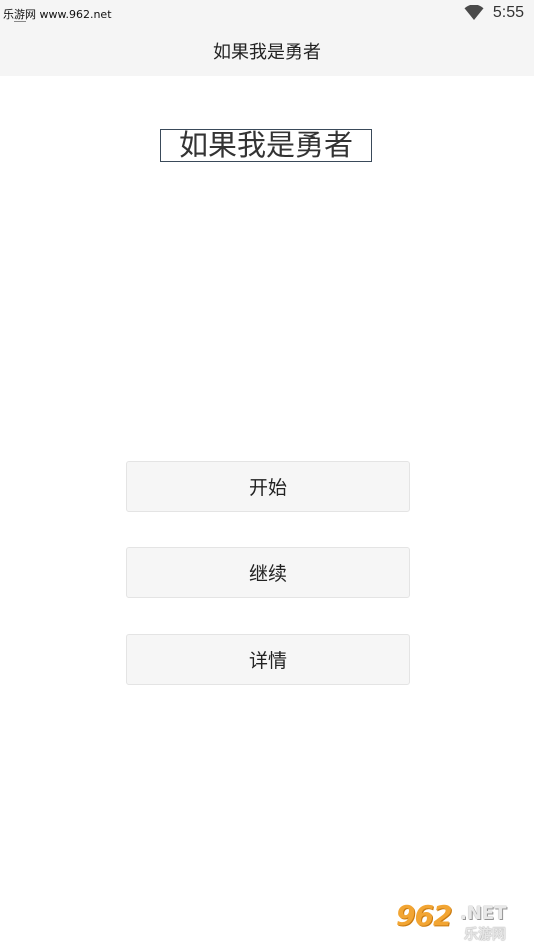 The image size is (534, 949). What do you see at coordinates (20, 21) in the screenshot?
I see `notification-dash` at bounding box center [20, 21].